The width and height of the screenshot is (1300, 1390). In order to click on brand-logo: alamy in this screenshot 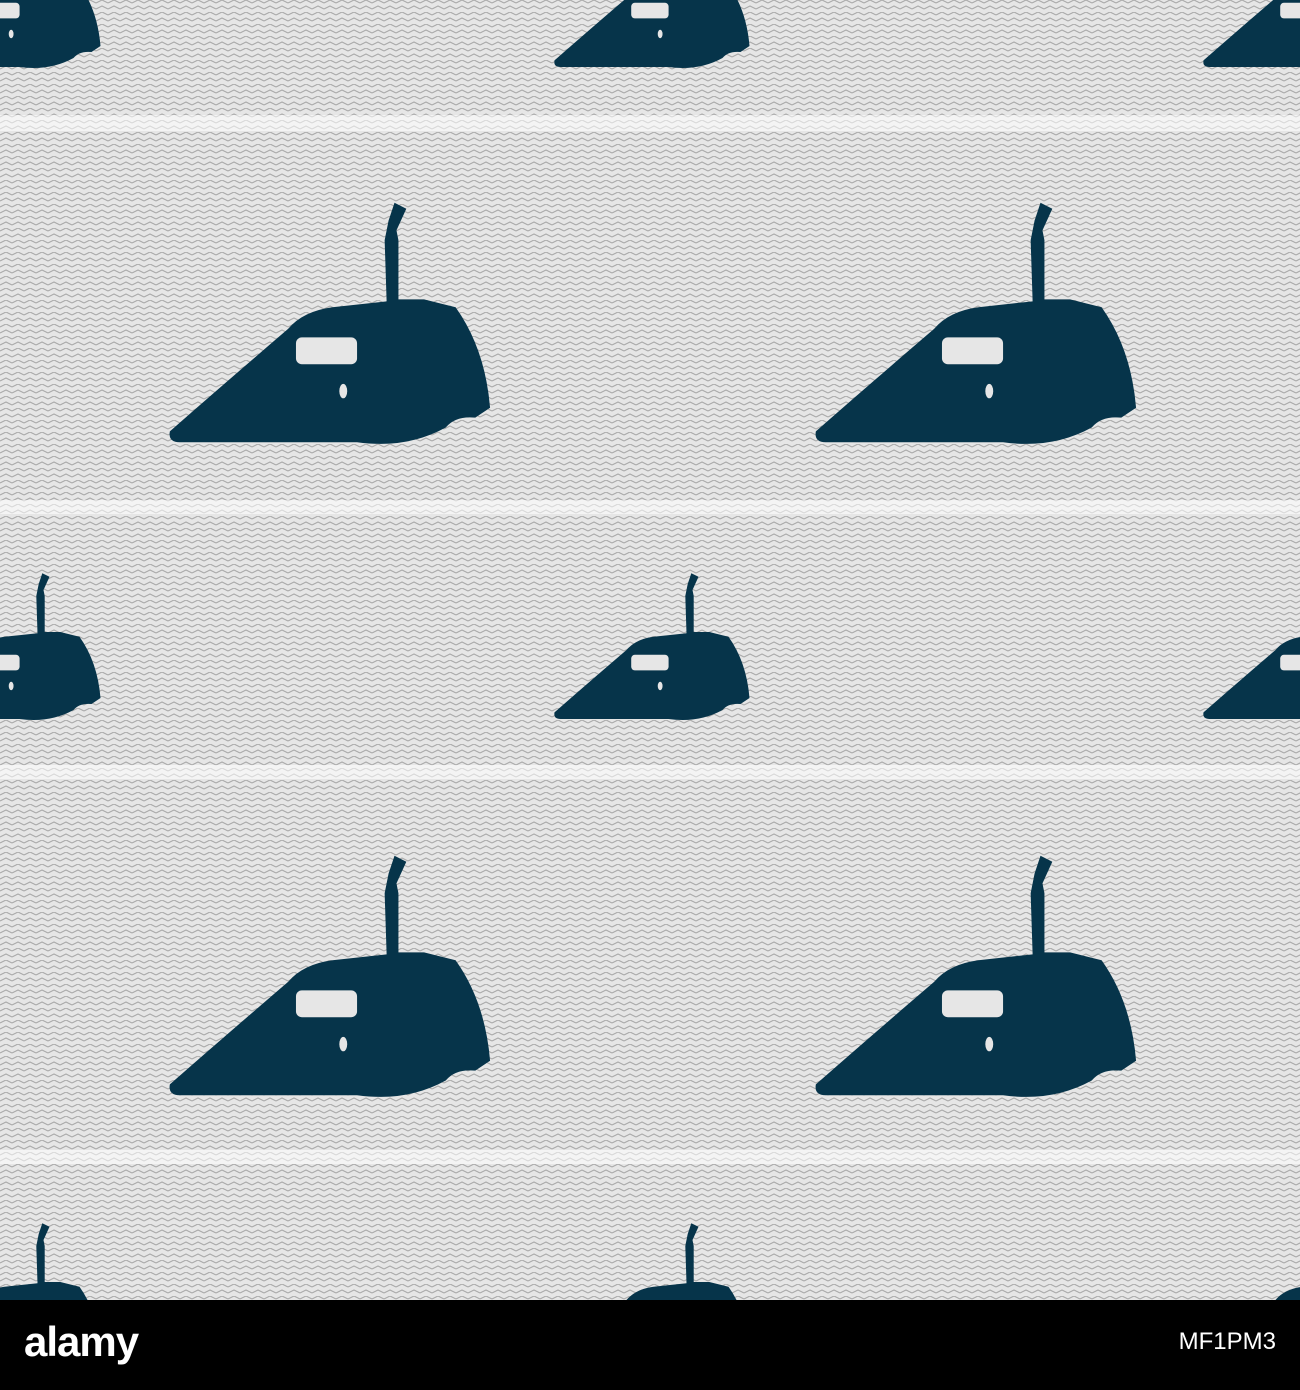, I will do `click(81, 1341)`.